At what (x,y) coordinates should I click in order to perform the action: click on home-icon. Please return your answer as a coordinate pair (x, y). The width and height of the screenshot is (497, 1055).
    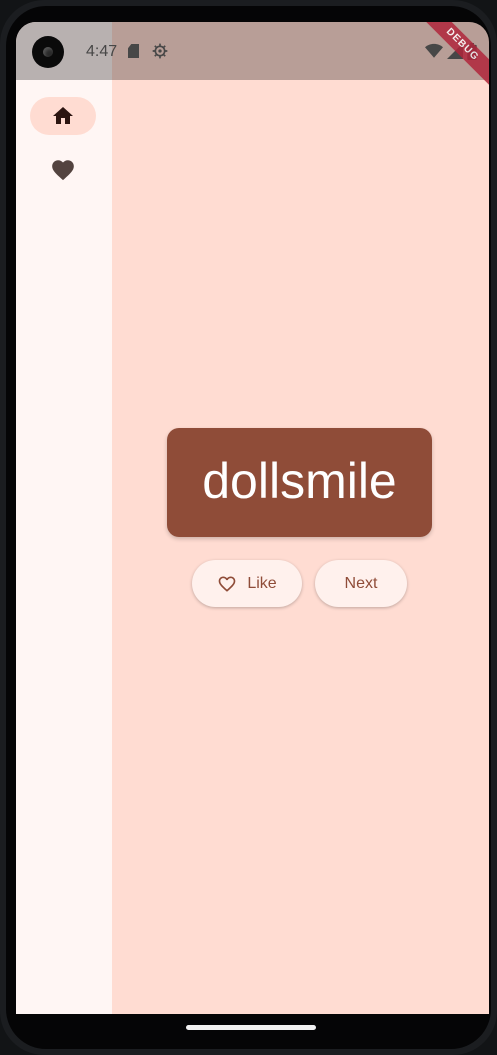
    Looking at the image, I should click on (63, 115).